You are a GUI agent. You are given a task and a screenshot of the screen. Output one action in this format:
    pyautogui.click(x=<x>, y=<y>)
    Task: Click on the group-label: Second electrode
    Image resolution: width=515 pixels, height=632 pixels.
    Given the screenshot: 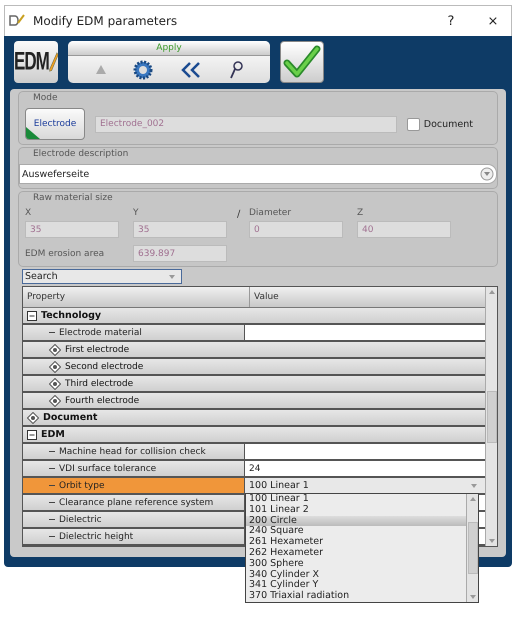 What is the action you would take?
    pyautogui.click(x=104, y=367)
    